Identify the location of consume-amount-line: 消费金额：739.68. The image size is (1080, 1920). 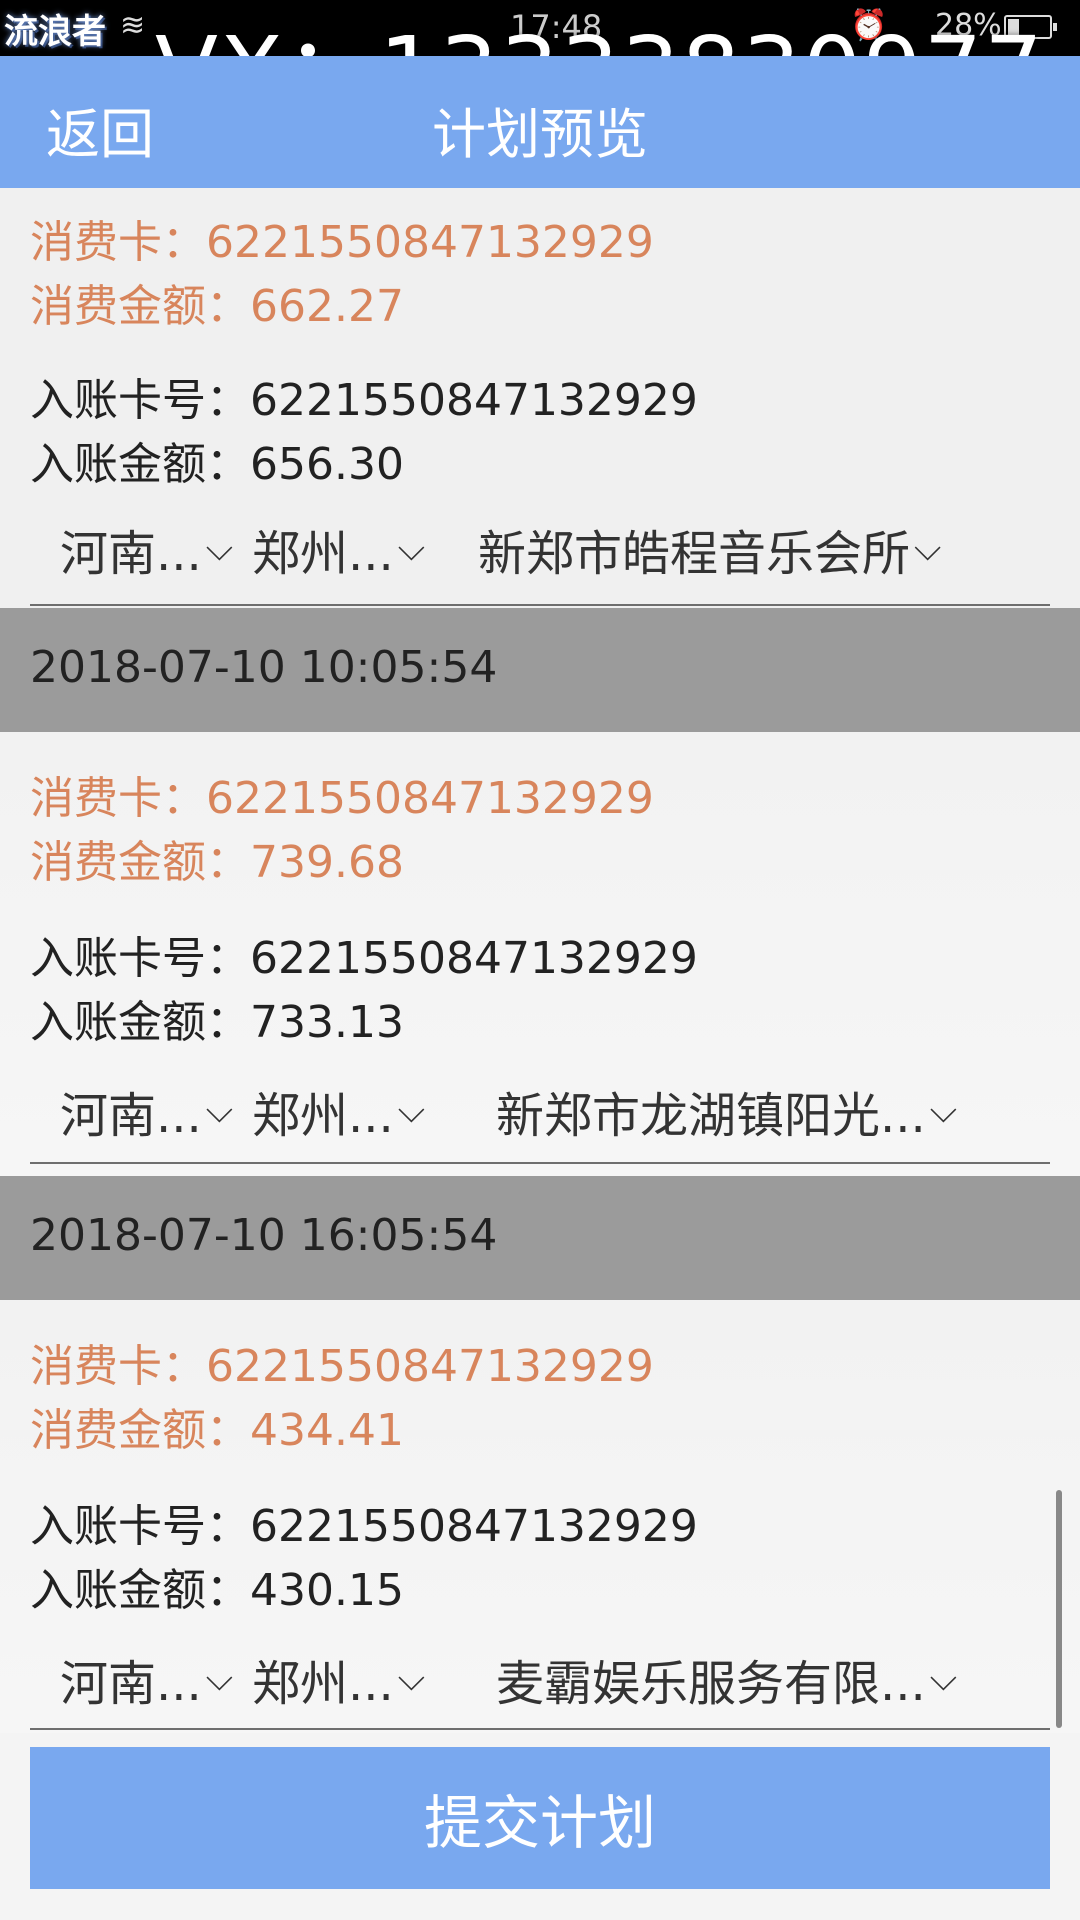
(217, 862).